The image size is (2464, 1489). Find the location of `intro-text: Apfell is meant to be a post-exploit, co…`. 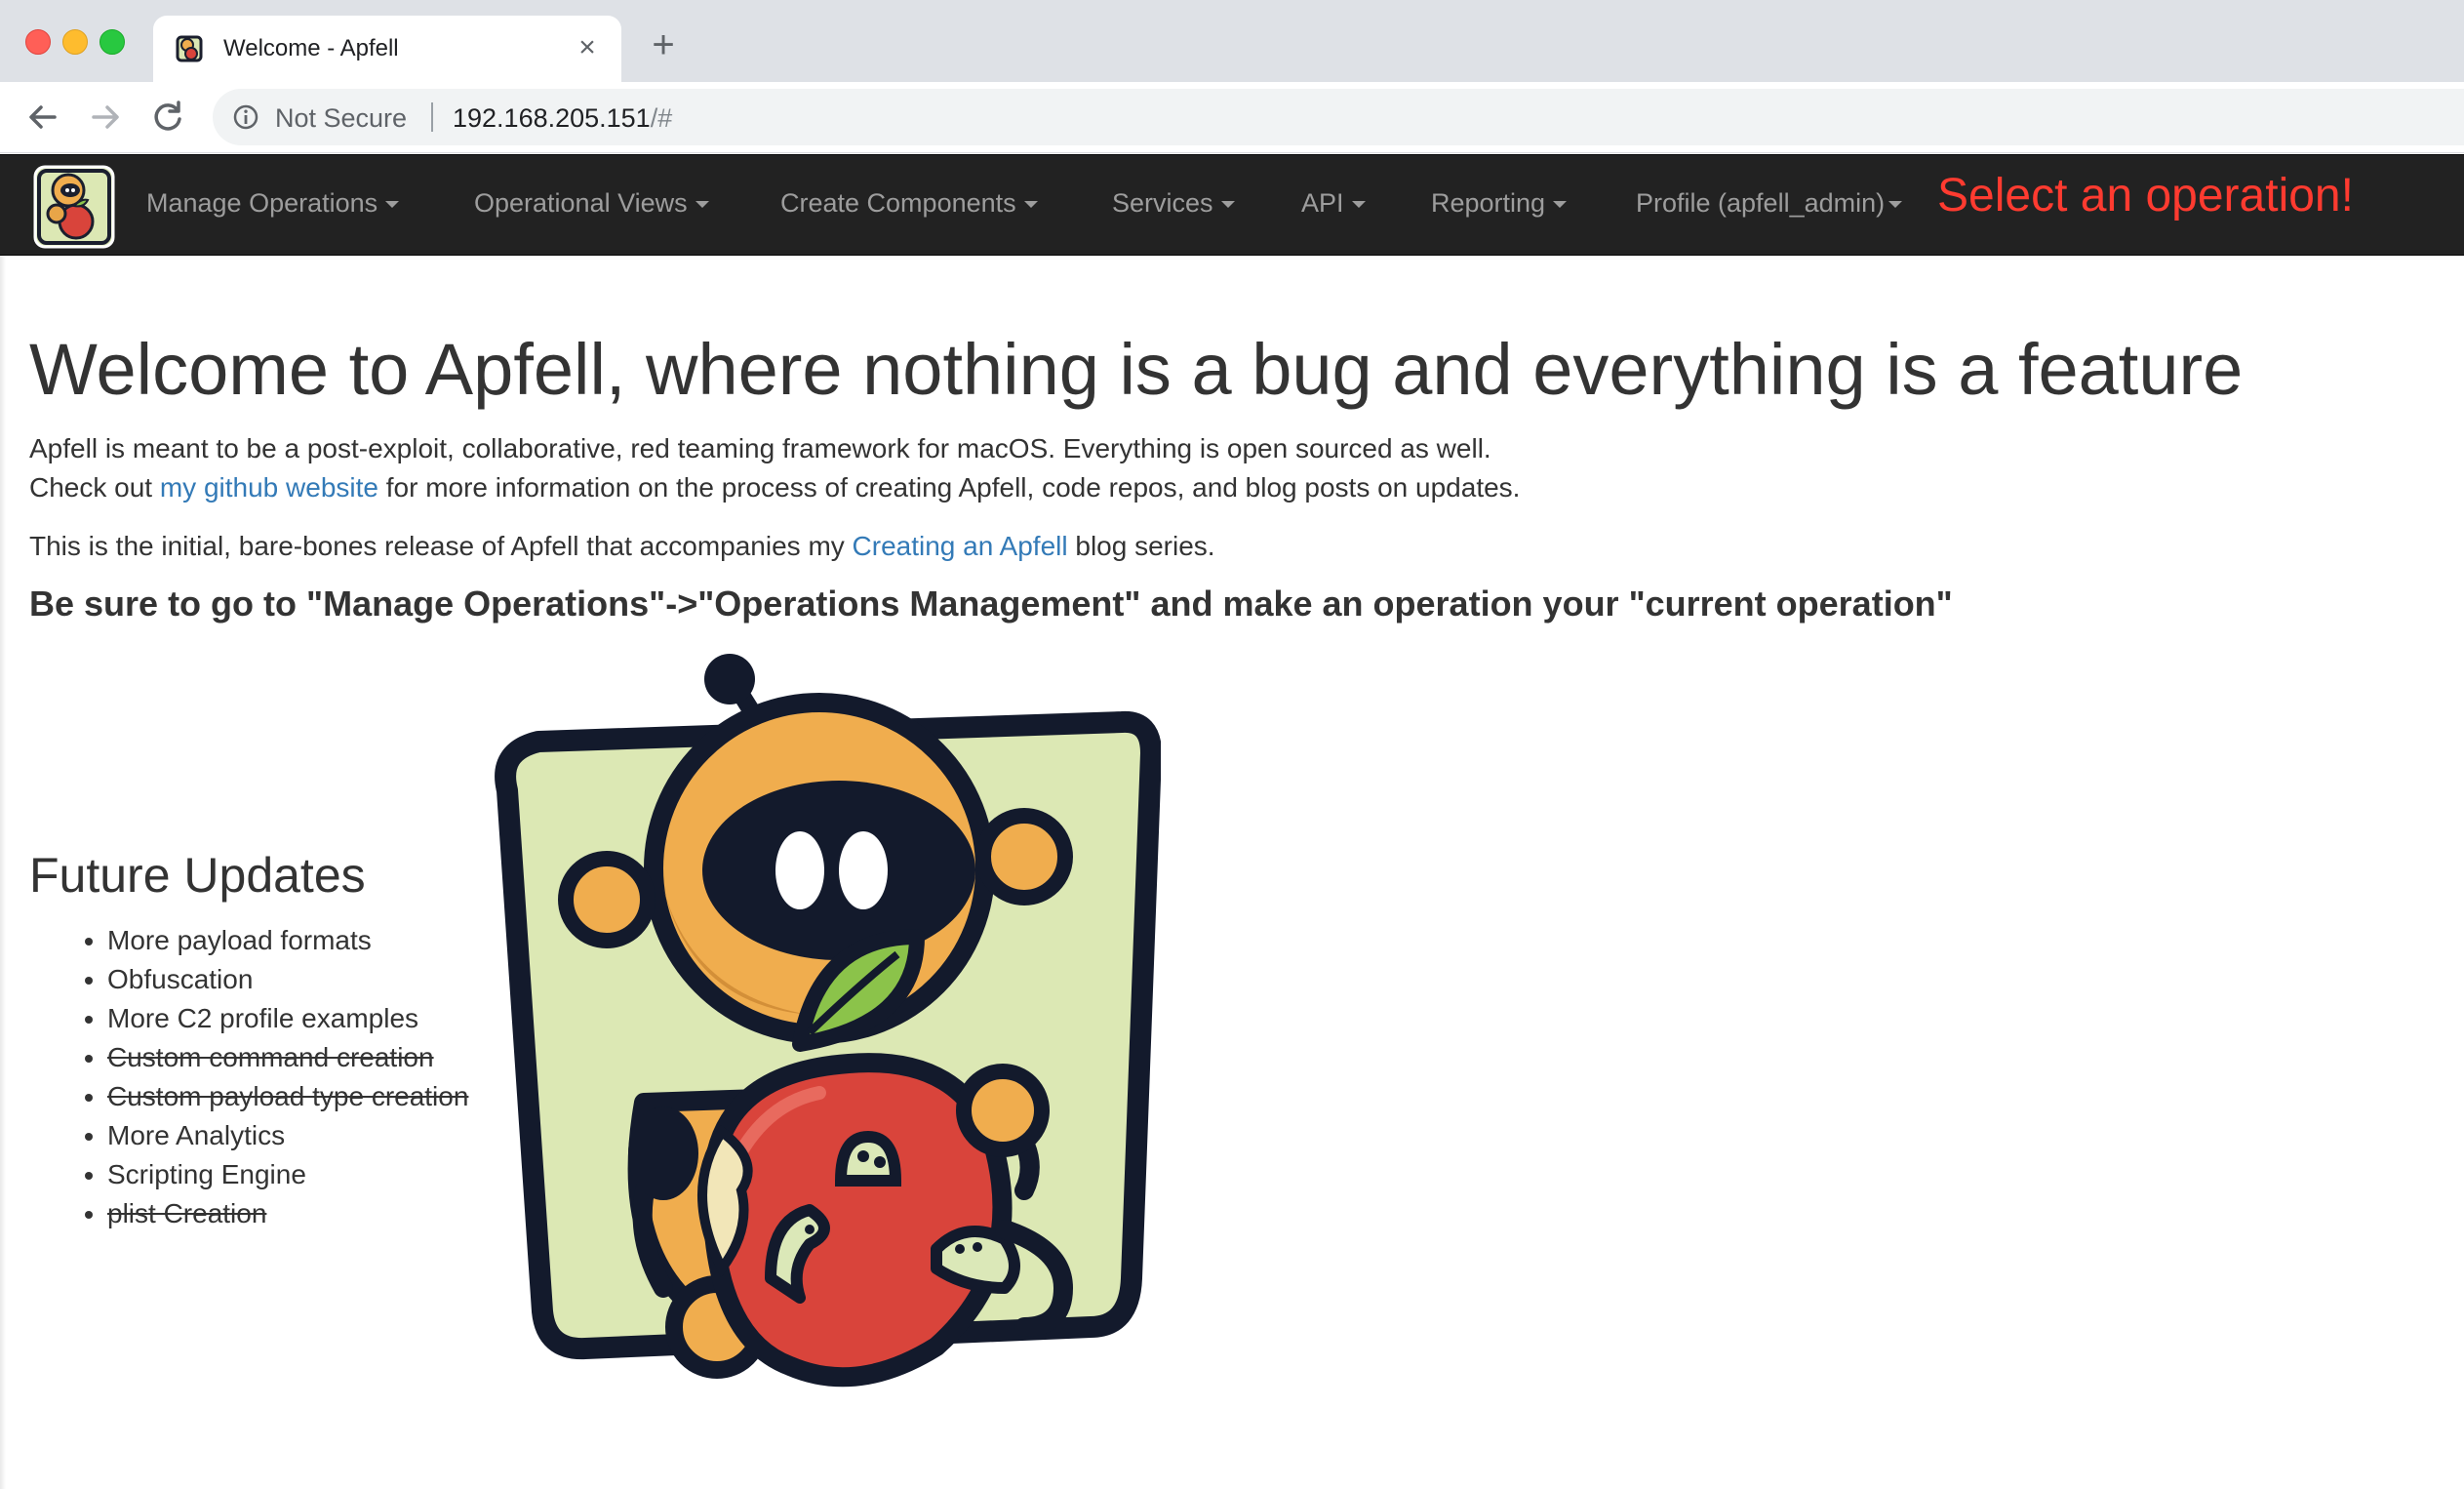

intro-text: Apfell is meant to be a post-exploit, co… is located at coordinates (760, 448).